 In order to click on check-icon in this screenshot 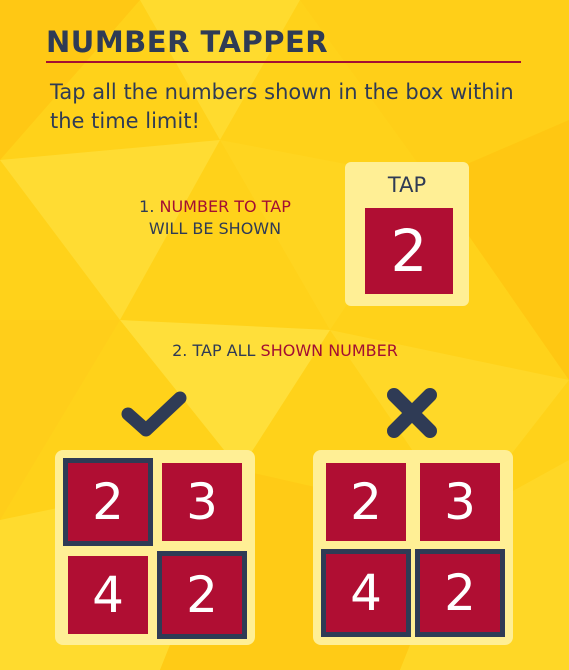, I will do `click(154, 414)`.